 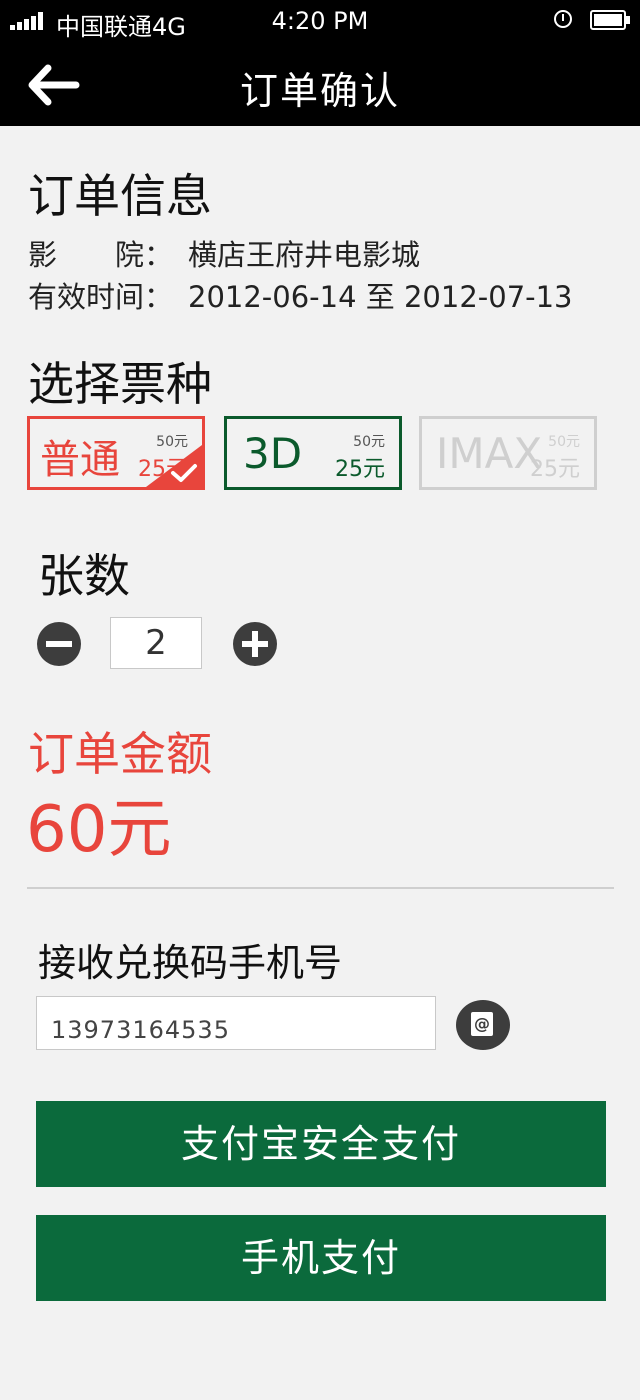 What do you see at coordinates (120, 754) in the screenshot?
I see `order-amount-label: 订单金额` at bounding box center [120, 754].